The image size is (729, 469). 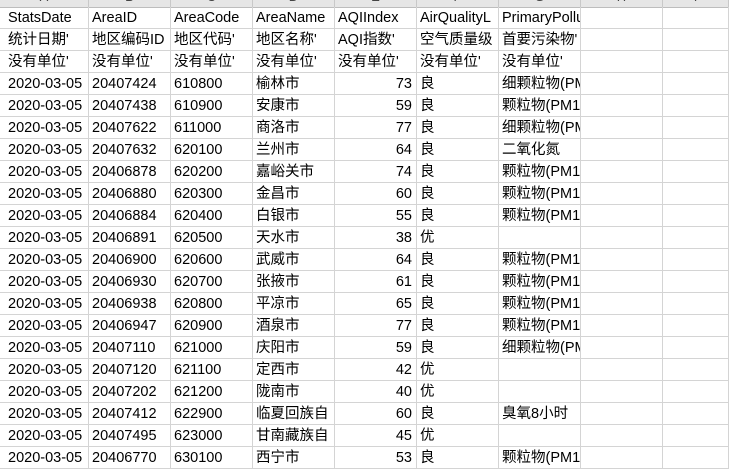 What do you see at coordinates (540, 62) in the screenshot?
I see `cell-G3: 没有单位'` at bounding box center [540, 62].